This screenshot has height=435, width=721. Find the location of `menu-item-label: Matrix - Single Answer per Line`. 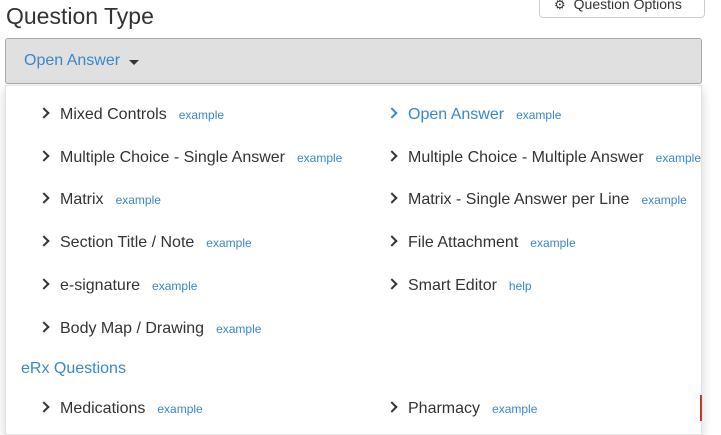

menu-item-label: Matrix - Single Answer per Line is located at coordinates (519, 199).